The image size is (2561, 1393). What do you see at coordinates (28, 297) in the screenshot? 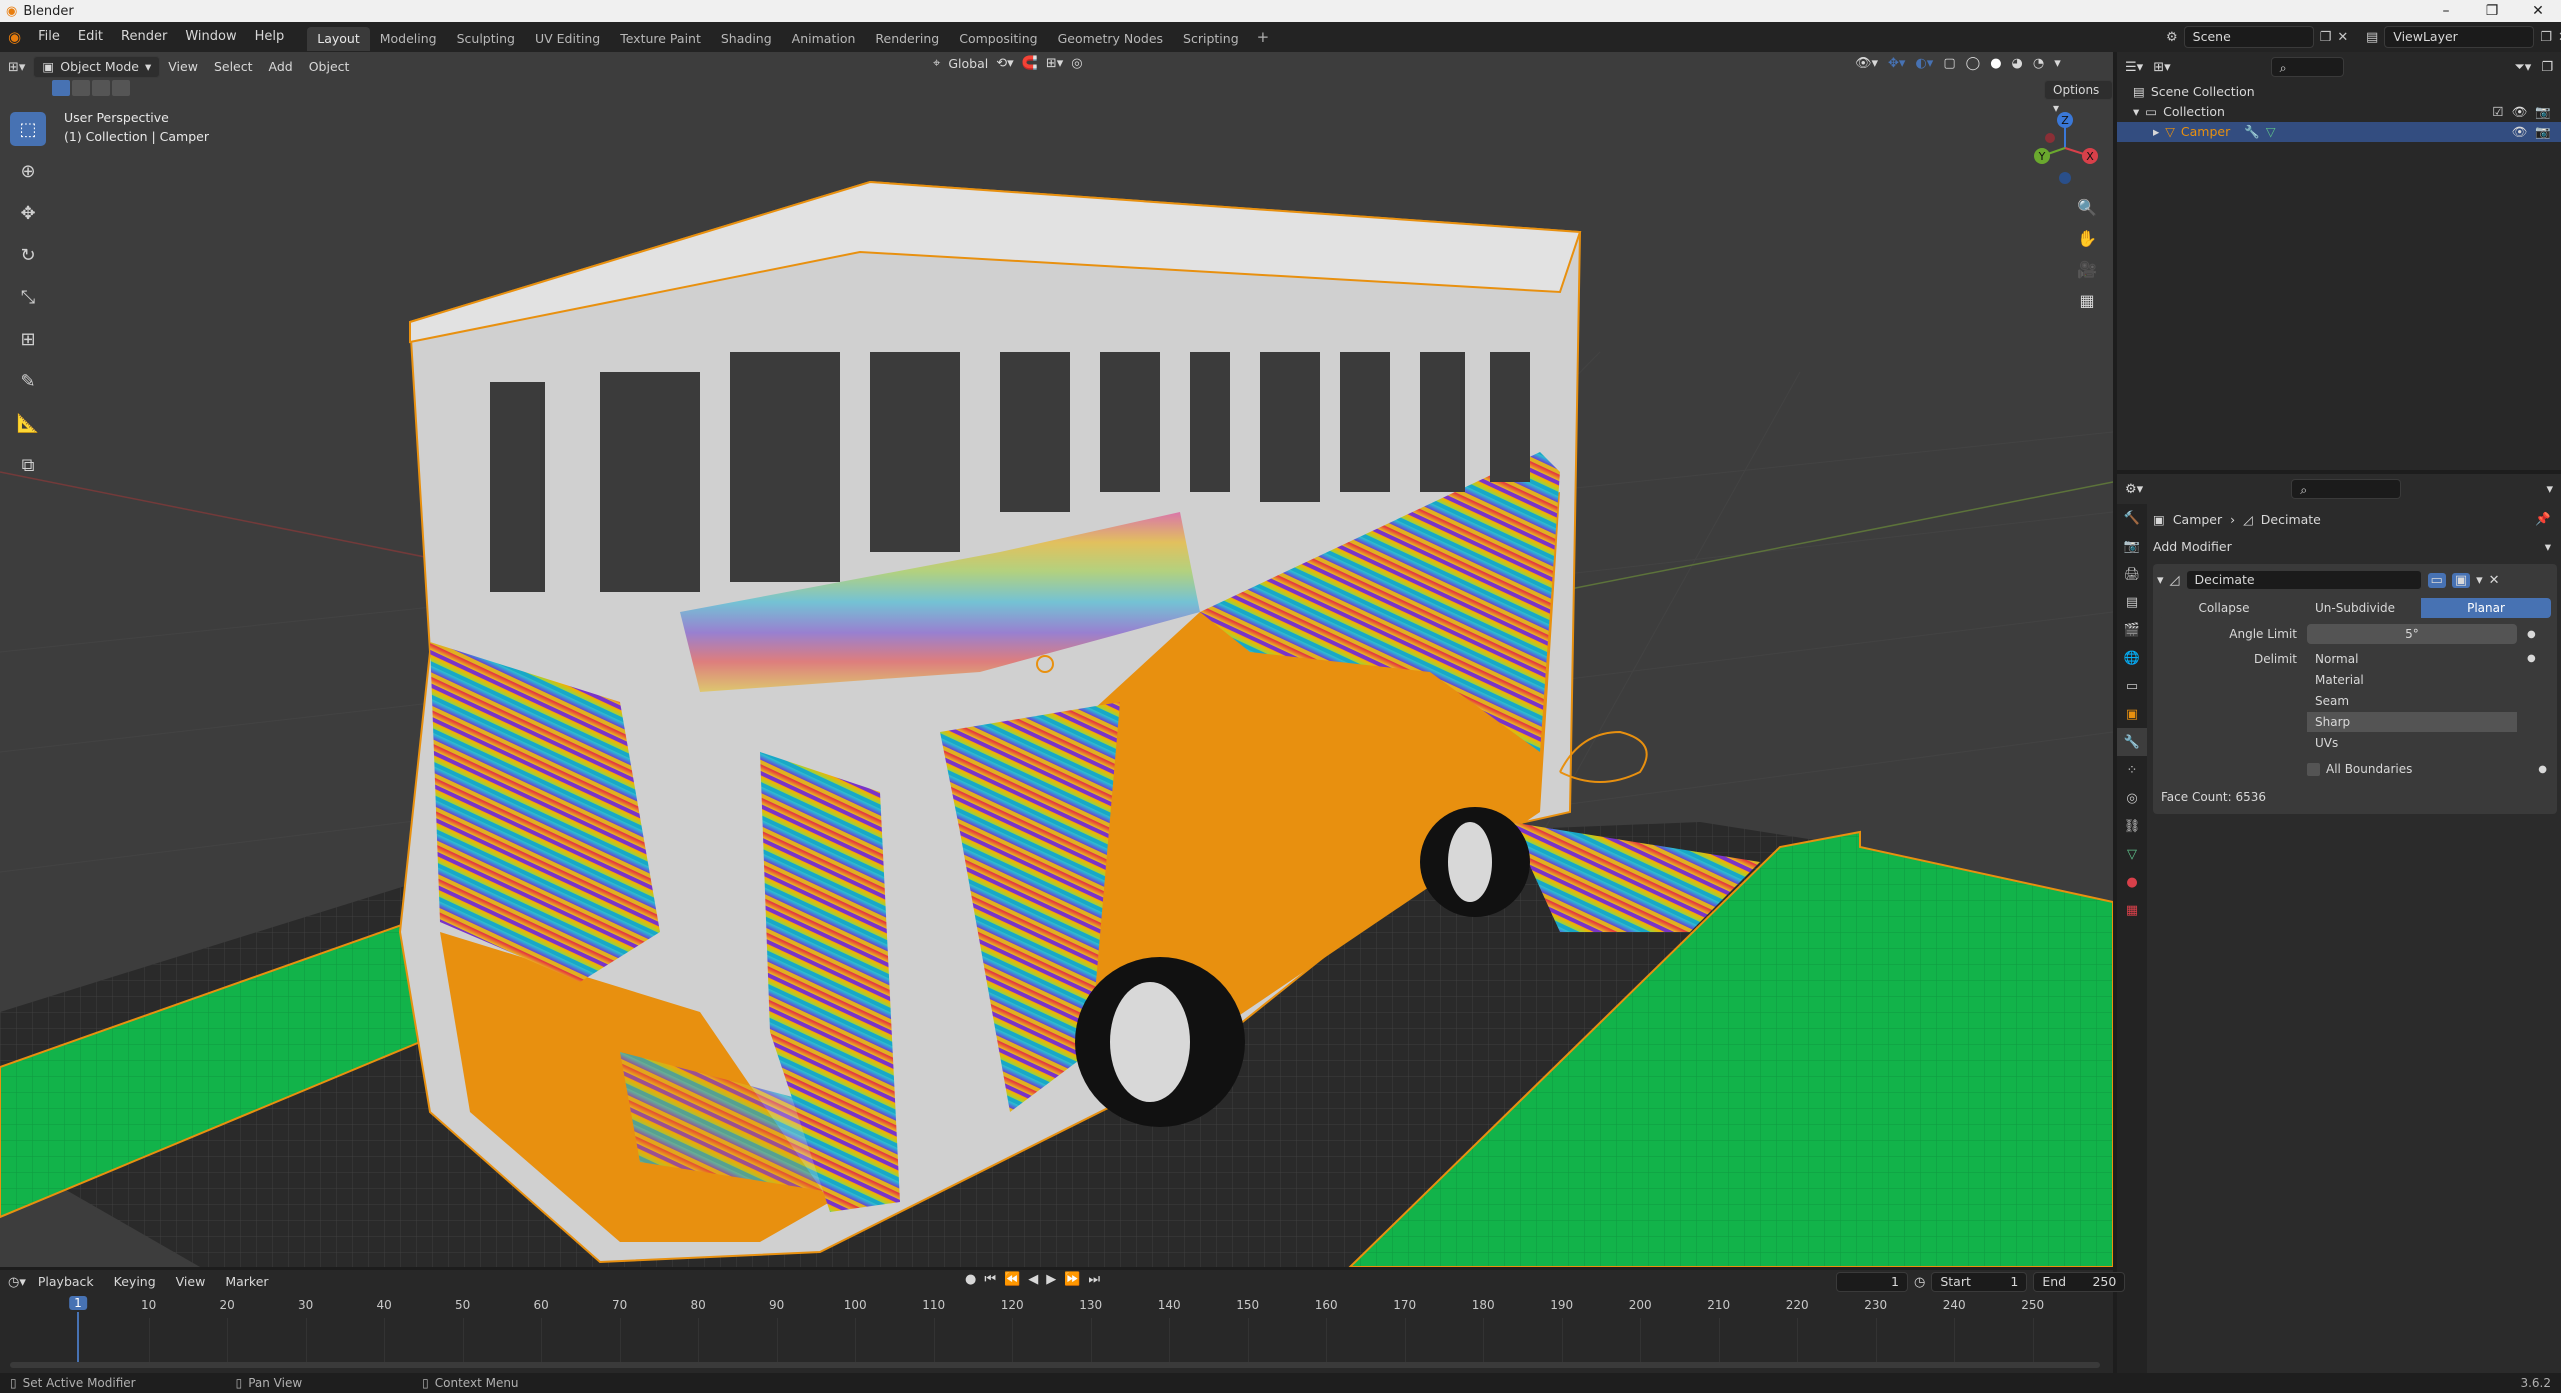
I see `scale-tool-icon: ⤡` at bounding box center [28, 297].